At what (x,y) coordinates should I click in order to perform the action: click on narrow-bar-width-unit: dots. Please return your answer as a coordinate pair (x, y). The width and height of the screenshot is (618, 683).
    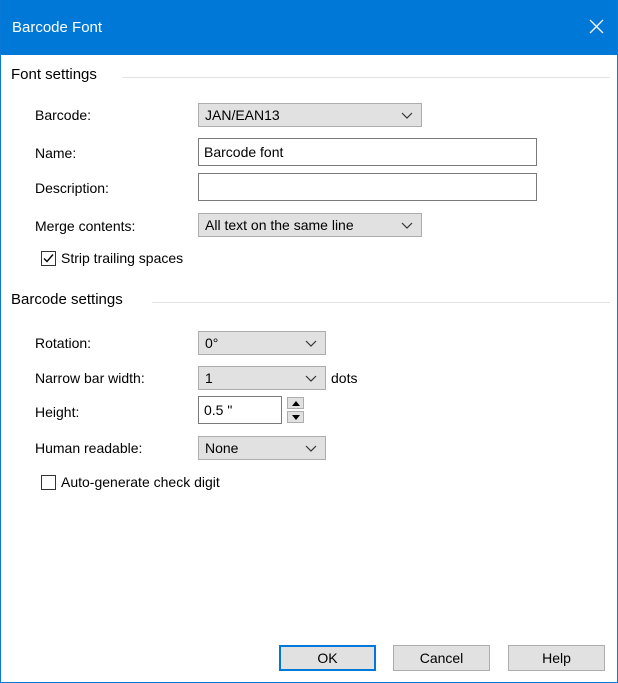
    Looking at the image, I should click on (344, 378).